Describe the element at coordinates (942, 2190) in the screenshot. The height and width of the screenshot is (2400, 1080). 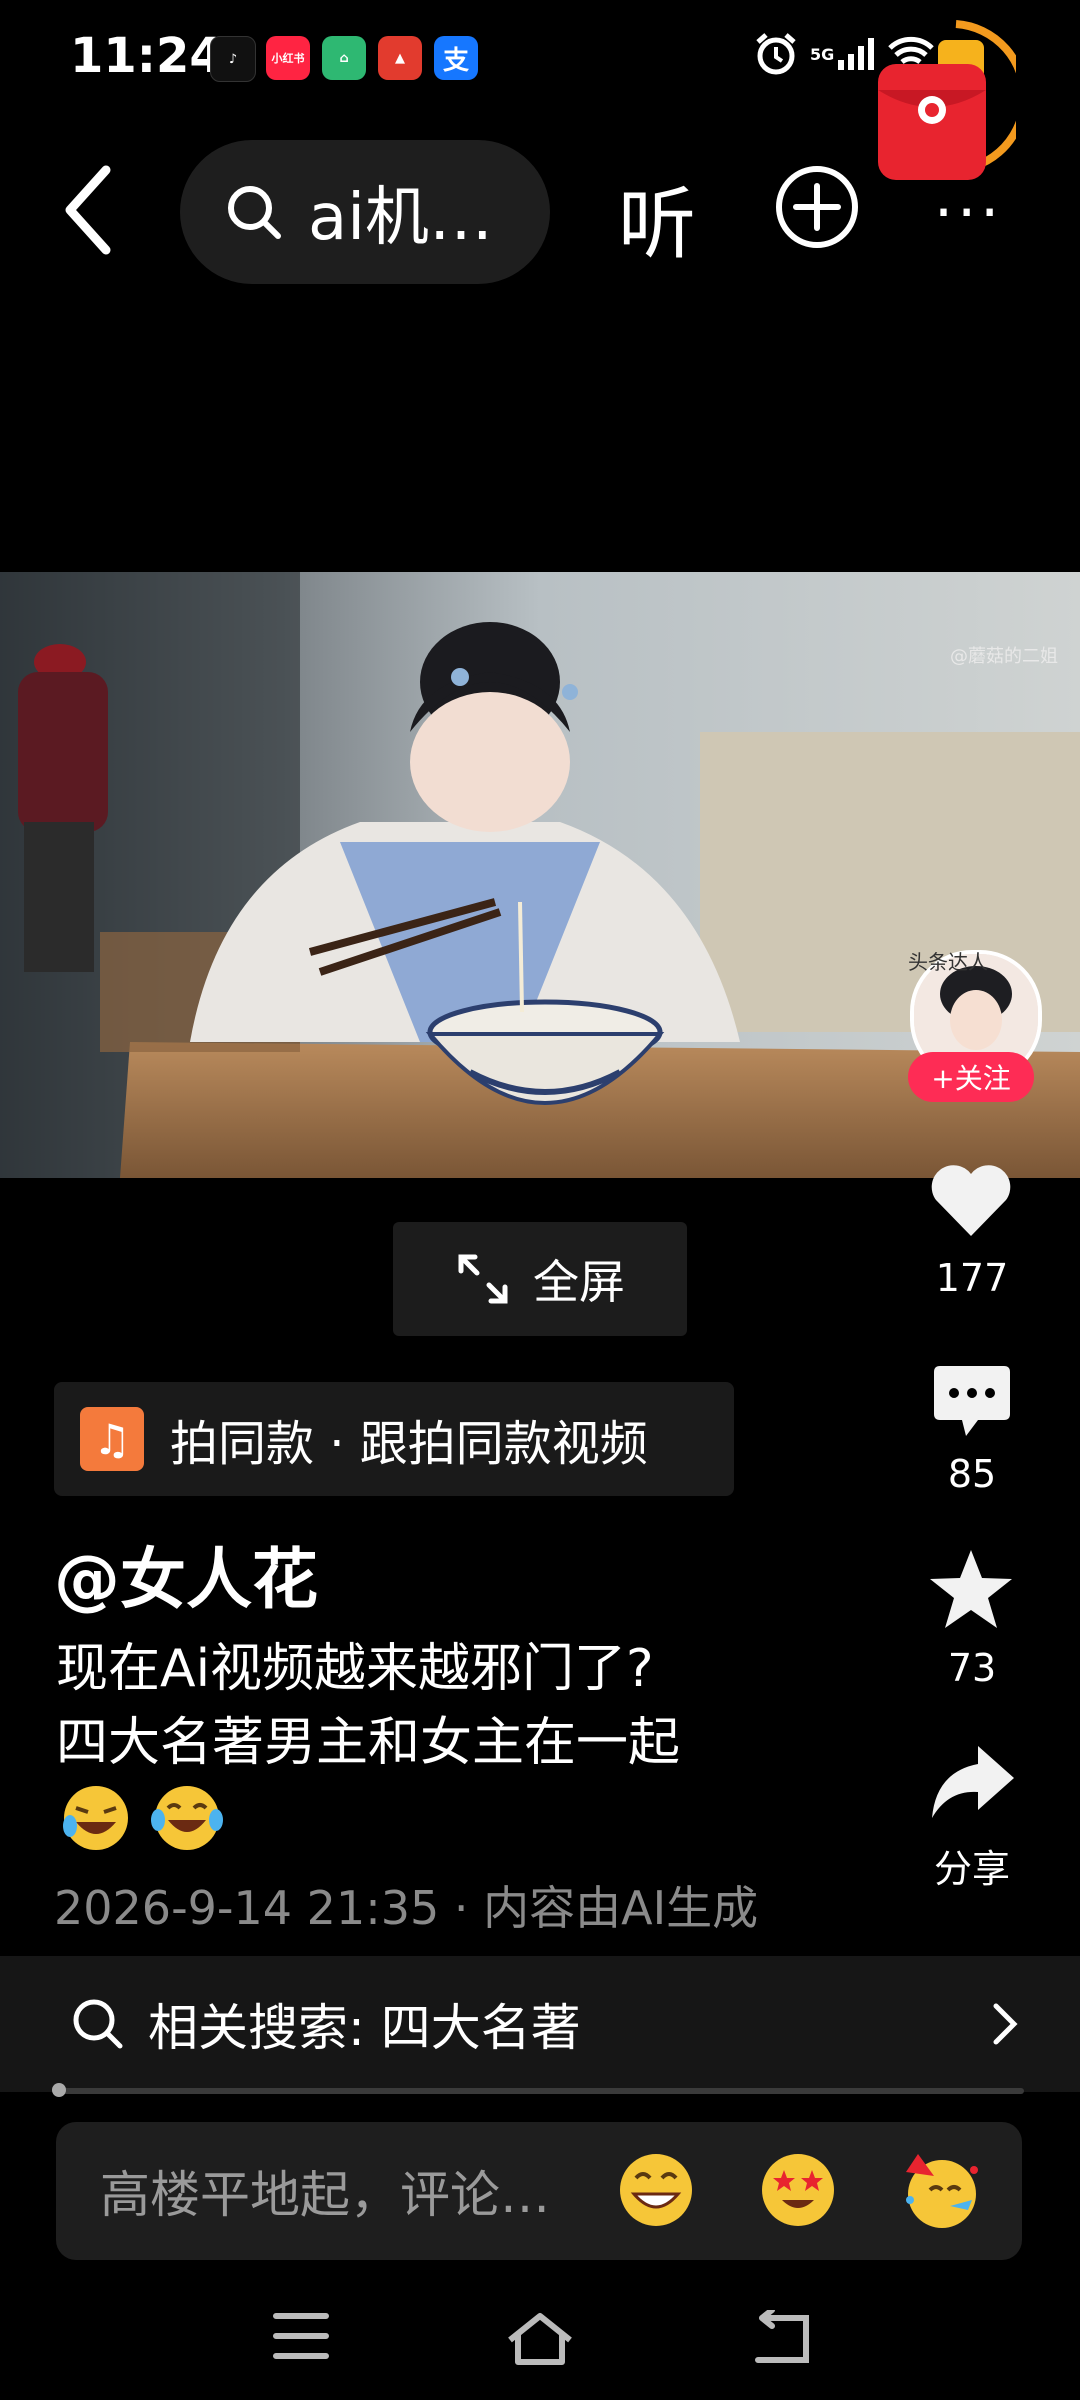
I see `party-emoji-button-icon` at that location.